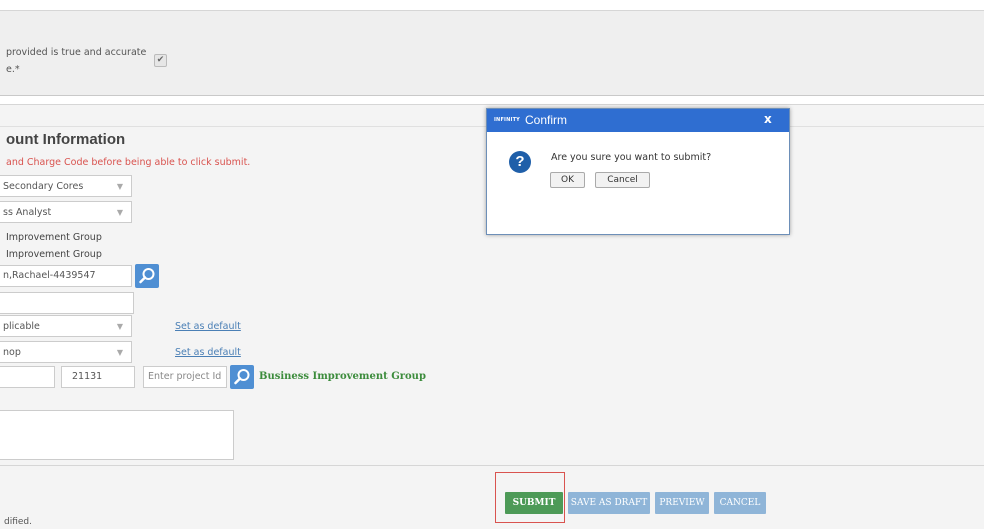 The width and height of the screenshot is (984, 529). I want to click on empty-field, so click(67, 303).